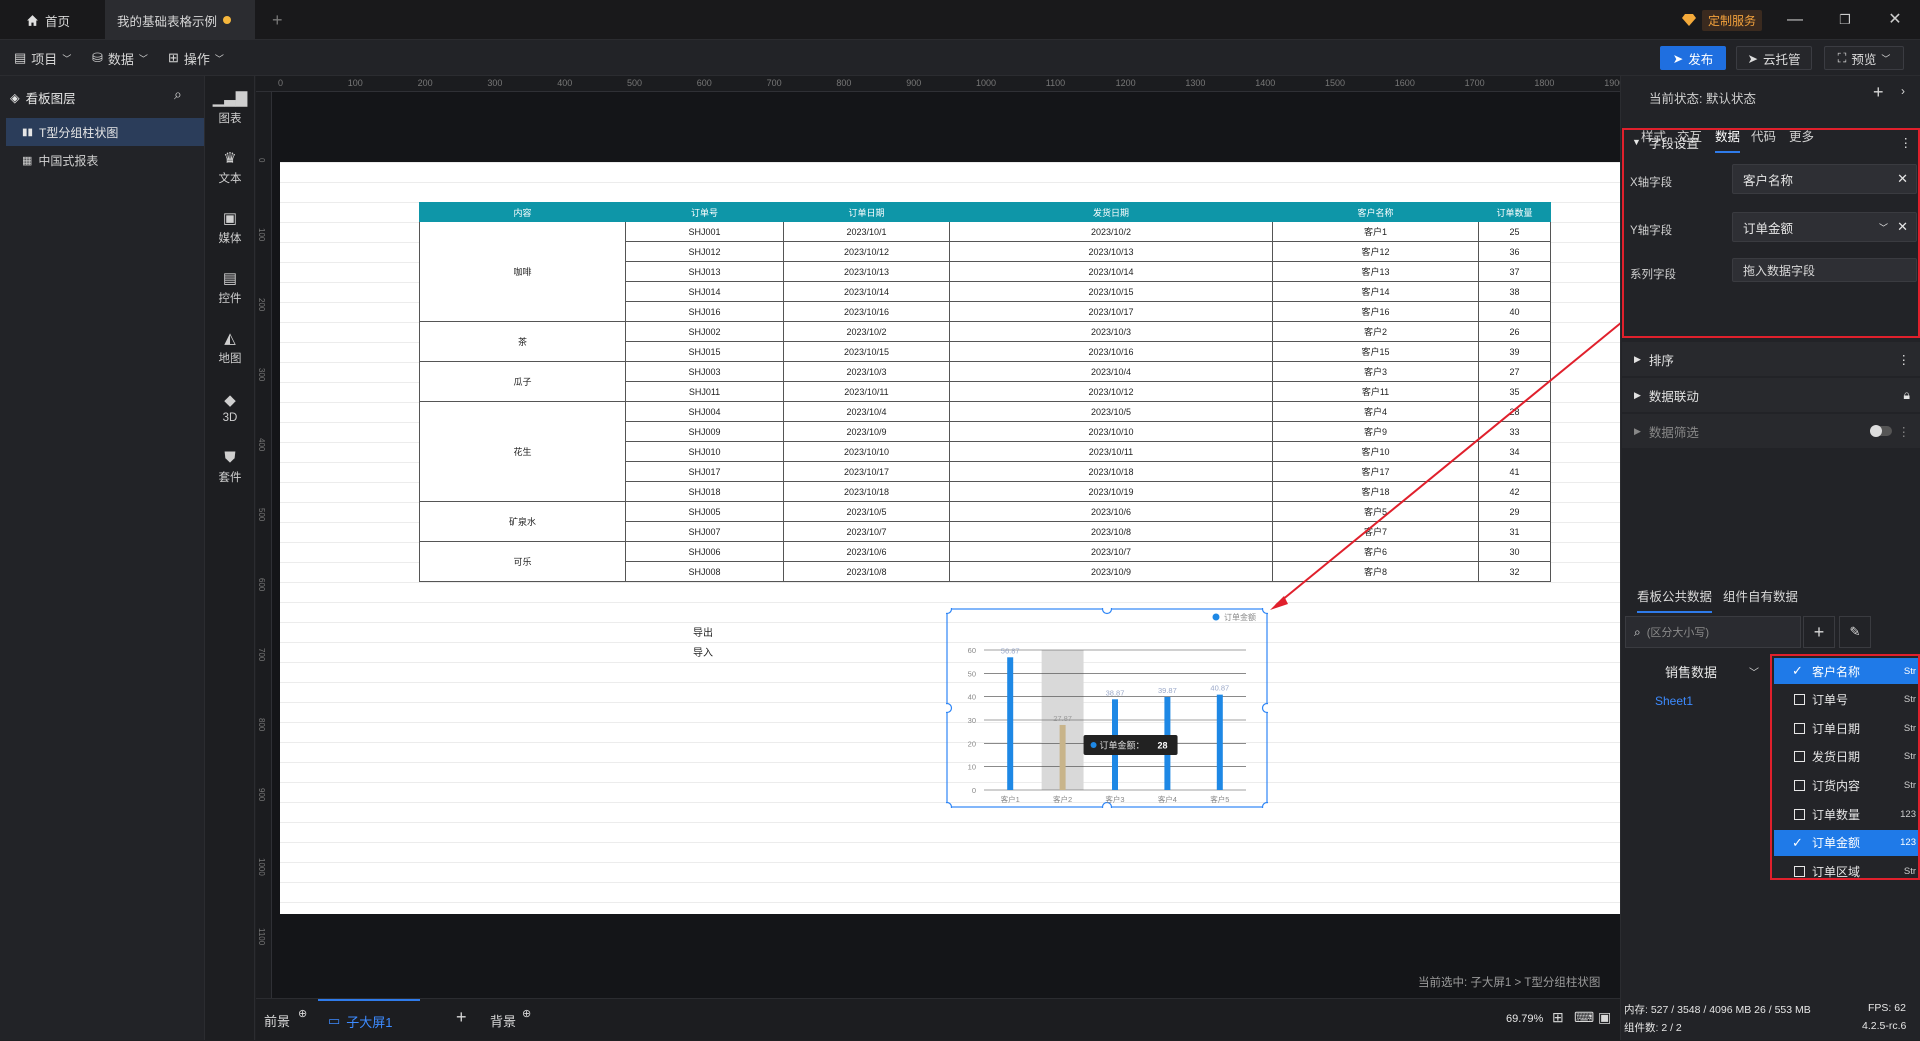 The width and height of the screenshot is (1920, 1041). I want to click on chevron-right-icon: ›, so click(1903, 91).